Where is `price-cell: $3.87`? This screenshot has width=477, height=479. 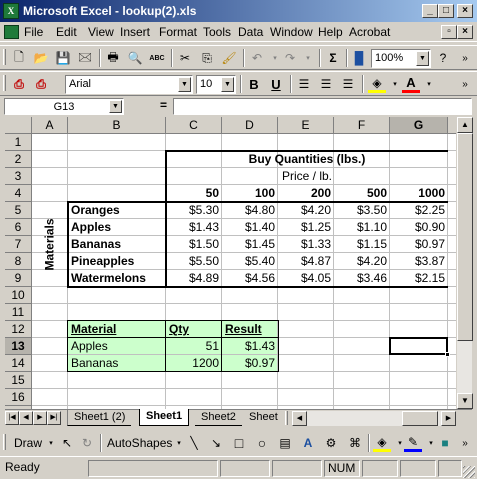
price-cell: $3.87 is located at coordinates (419, 261).